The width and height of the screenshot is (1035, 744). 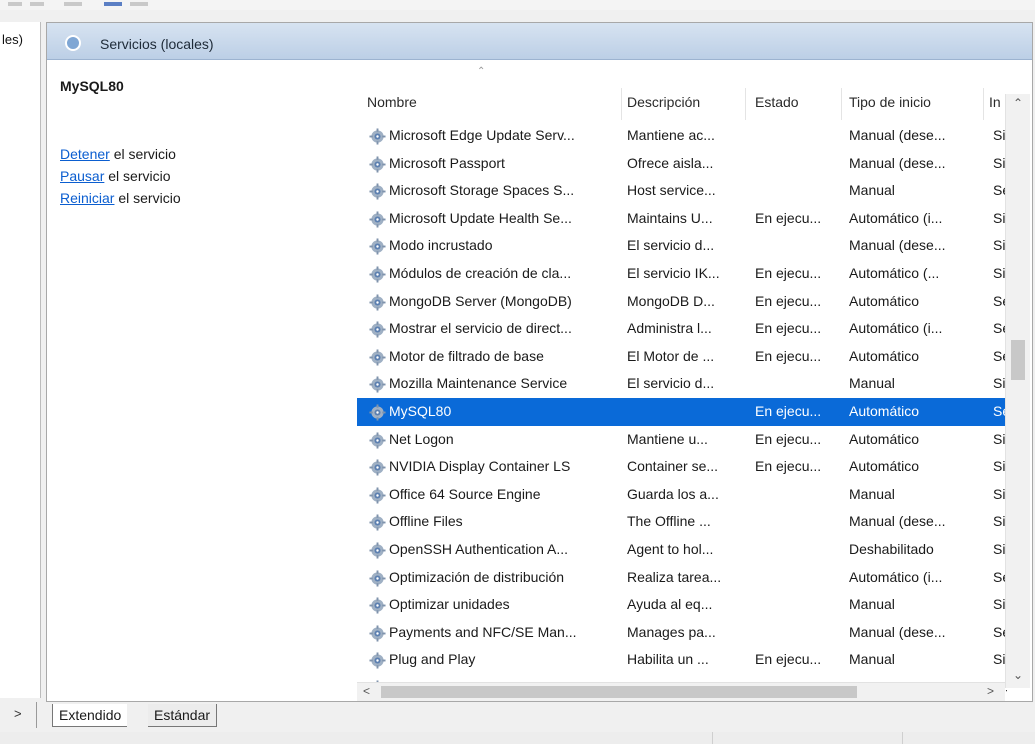 What do you see at coordinates (1018, 103) in the screenshot?
I see `scroll-up-icon: ⌃` at bounding box center [1018, 103].